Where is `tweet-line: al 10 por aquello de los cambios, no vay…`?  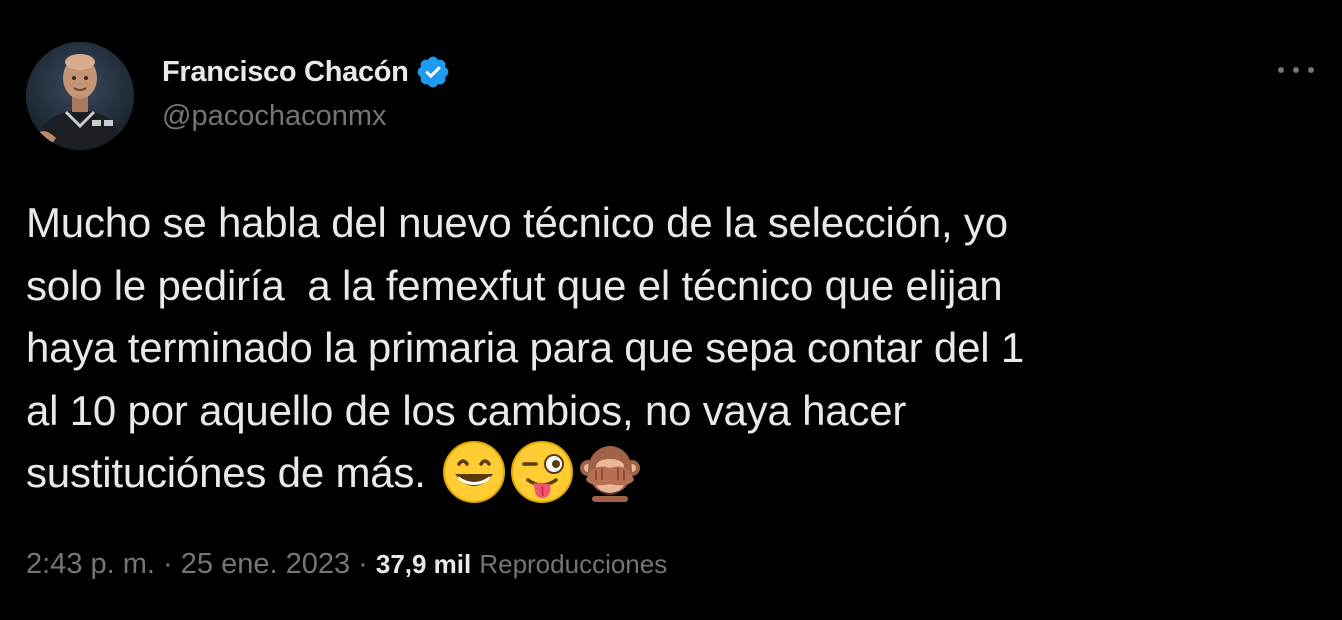 tweet-line: al 10 por aquello de los cambios, no vay… is located at coordinates (466, 410).